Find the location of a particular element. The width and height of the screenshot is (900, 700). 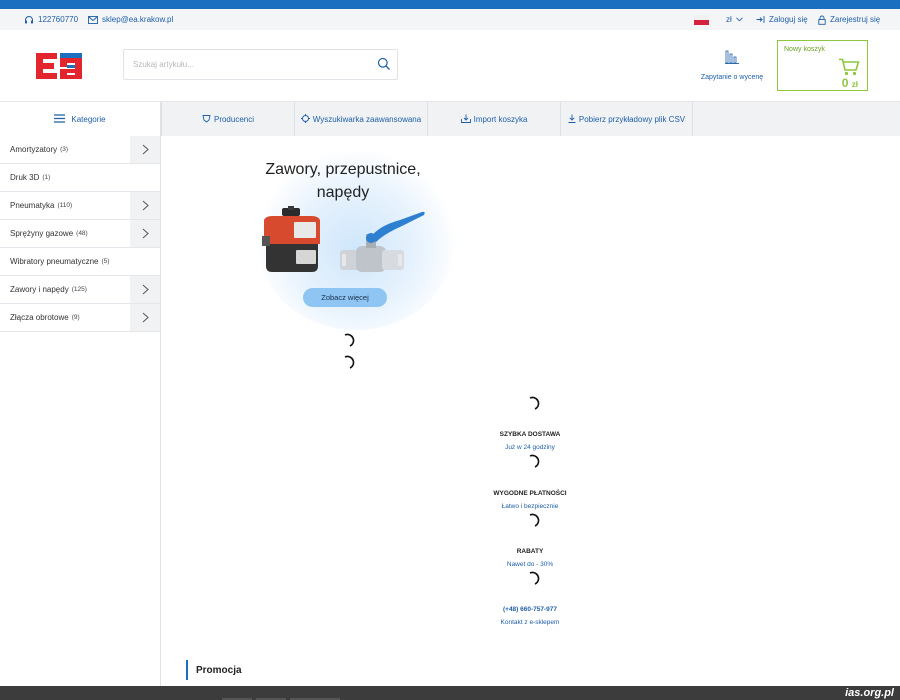

lock-icon is located at coordinates (822, 20).